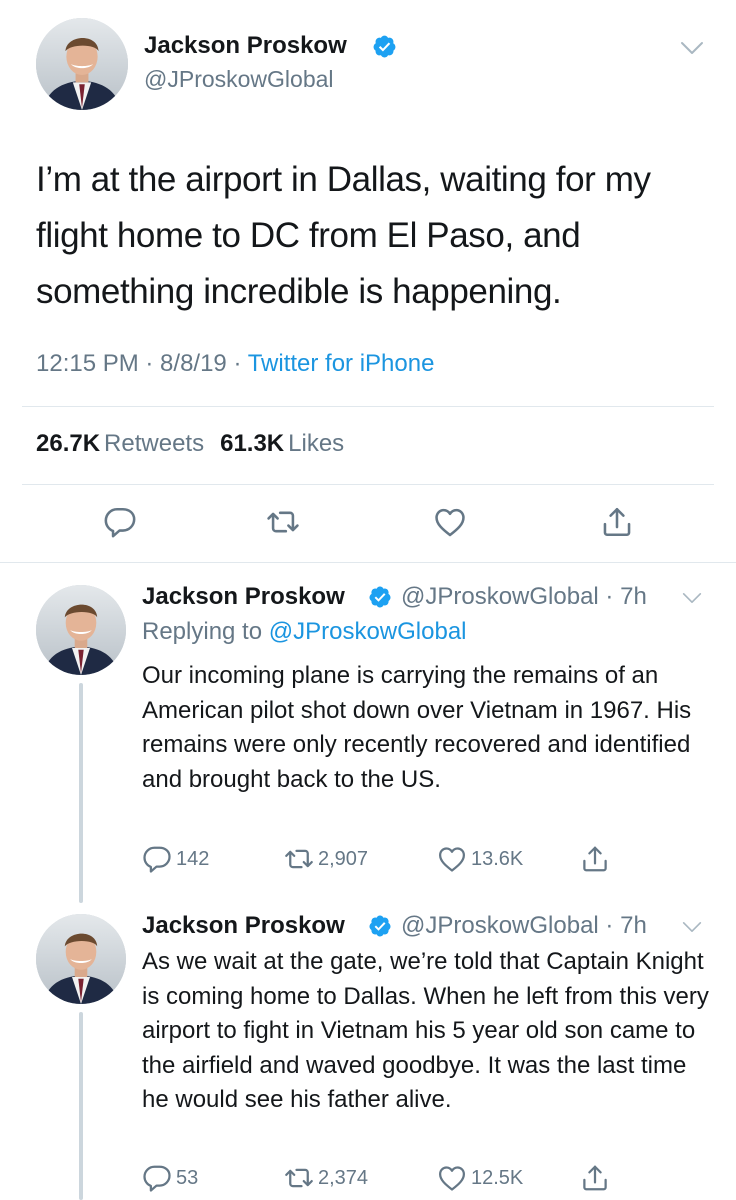  I want to click on reply-button: 142, so click(175, 859).